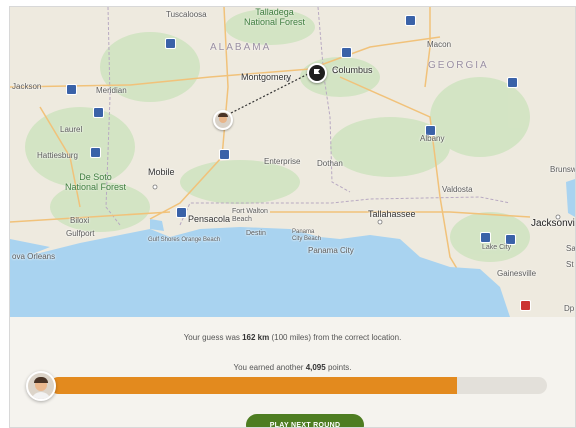  Describe the element at coordinates (457, 189) in the screenshot. I see `city-label: Valdosta` at that location.